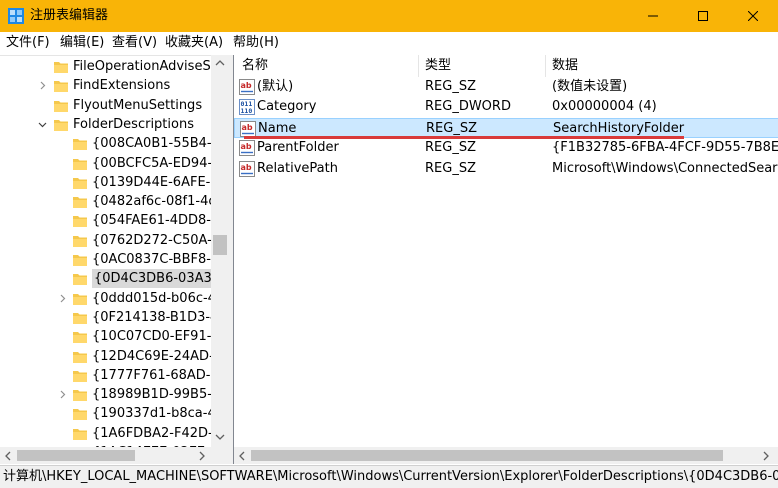 Image resolution: width=778 pixels, height=488 pixels. What do you see at coordinates (506, 87) in the screenshot?
I see `value-row: ab (默认) REG_SZ (数值未设置)` at bounding box center [506, 87].